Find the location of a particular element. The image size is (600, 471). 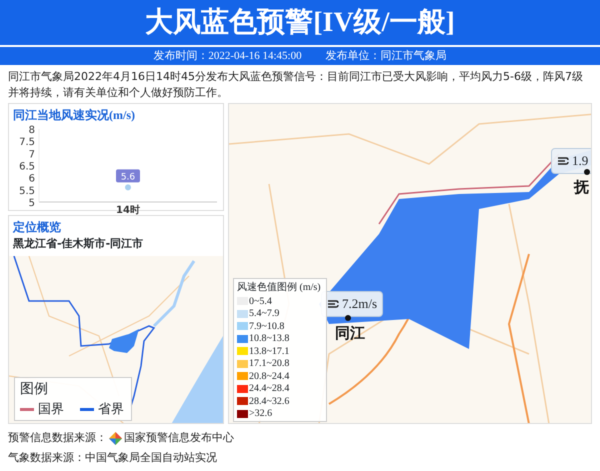

y-tick-label: 6 is located at coordinates (31, 179).